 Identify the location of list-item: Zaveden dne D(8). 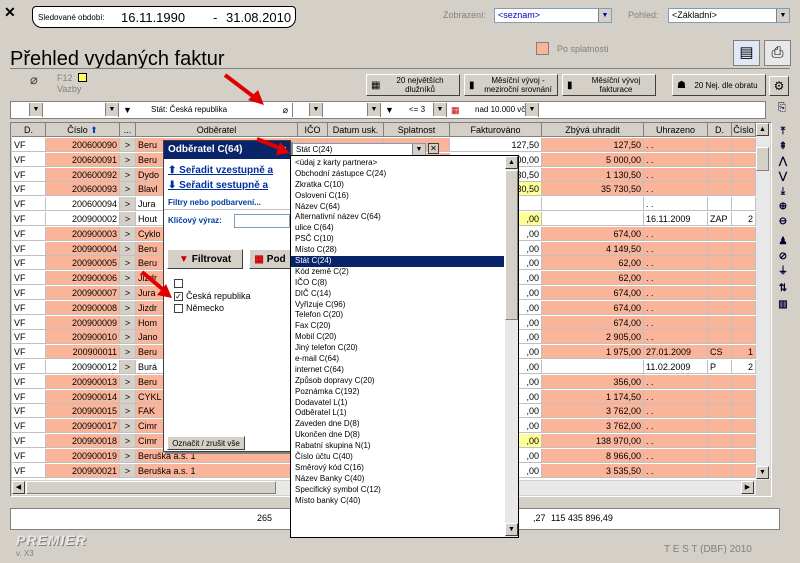
(397, 424).